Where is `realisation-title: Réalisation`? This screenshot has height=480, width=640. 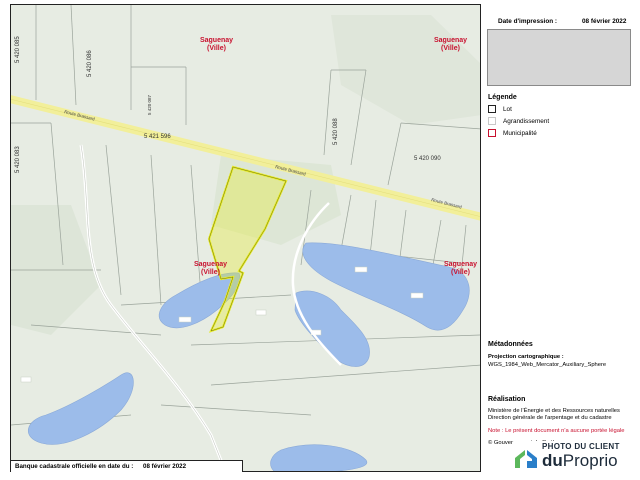
realisation-title: Réalisation is located at coordinates (507, 399).